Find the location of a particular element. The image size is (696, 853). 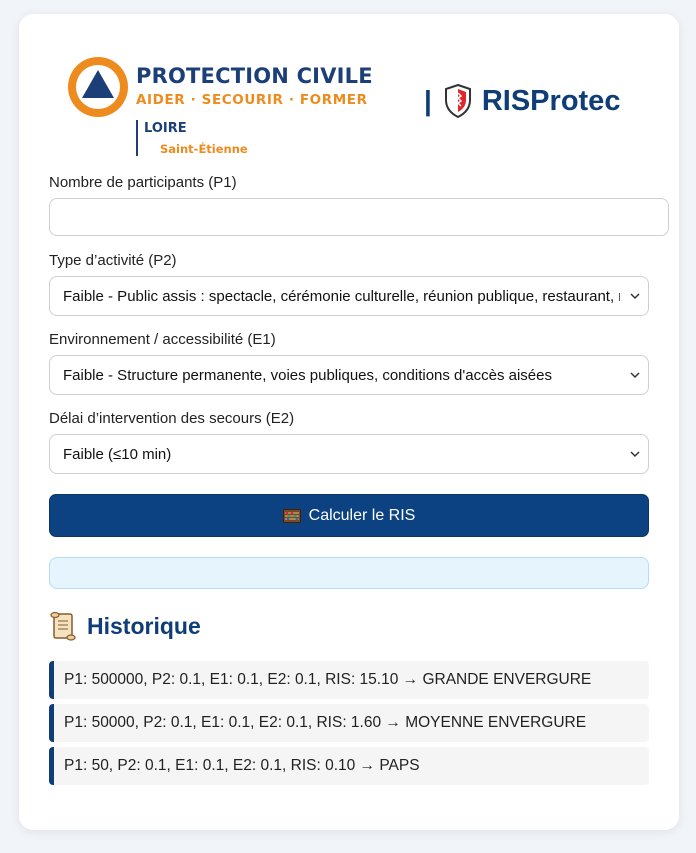

participants-input is located at coordinates (359, 217).